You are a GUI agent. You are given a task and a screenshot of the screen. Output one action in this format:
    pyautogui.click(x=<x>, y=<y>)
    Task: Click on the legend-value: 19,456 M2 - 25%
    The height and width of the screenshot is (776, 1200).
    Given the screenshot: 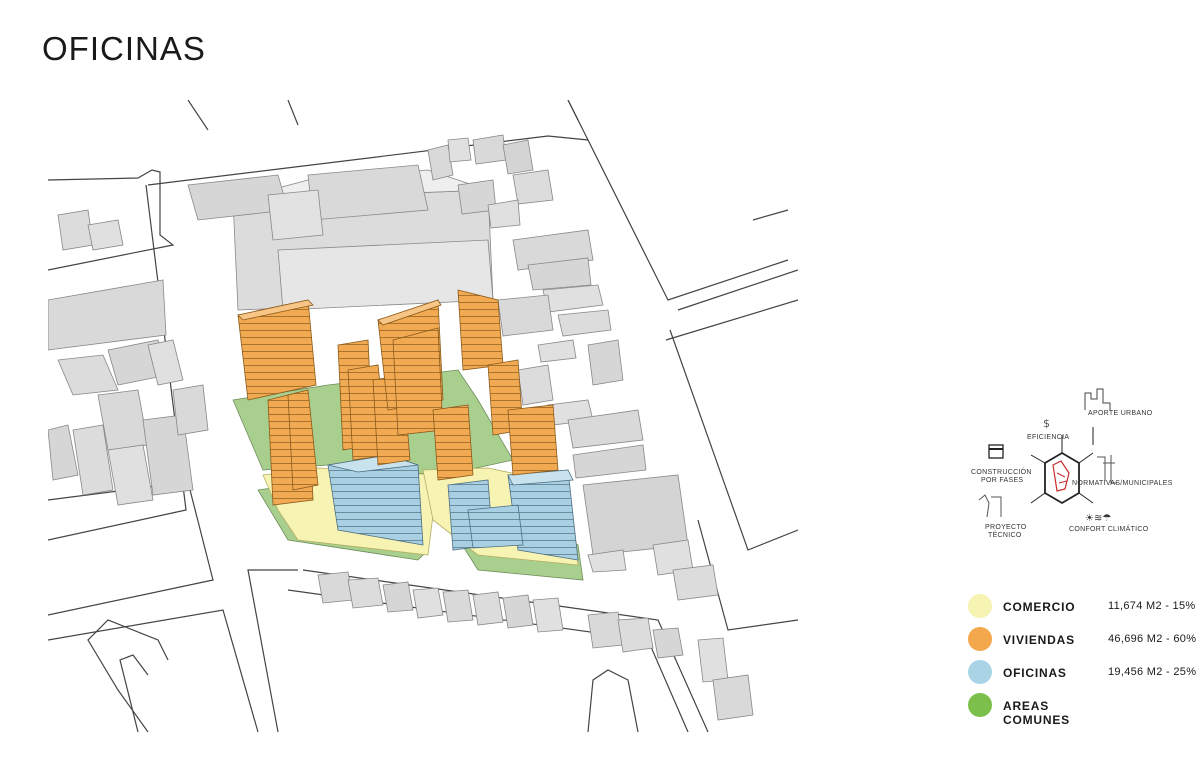 What is the action you would take?
    pyautogui.click(x=1152, y=672)
    